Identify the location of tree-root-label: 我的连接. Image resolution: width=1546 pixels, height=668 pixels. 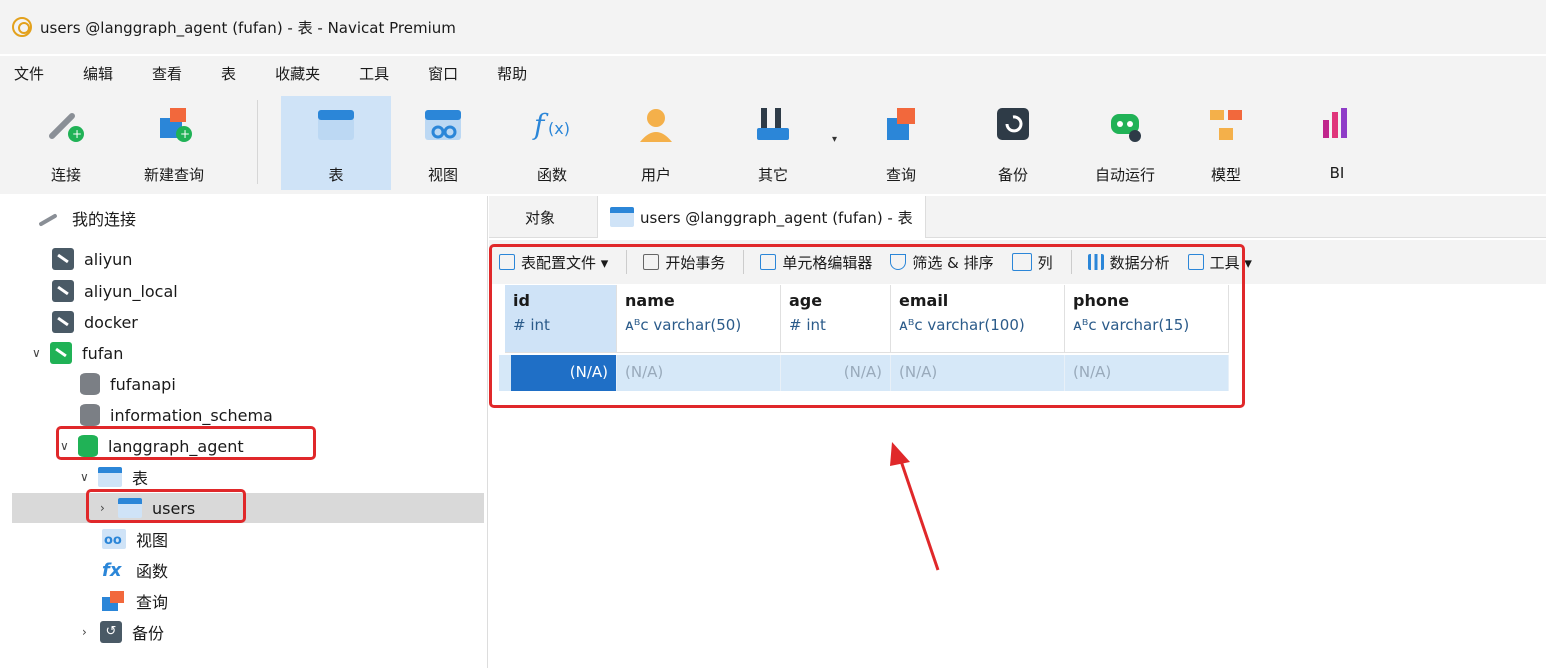
(104, 219).